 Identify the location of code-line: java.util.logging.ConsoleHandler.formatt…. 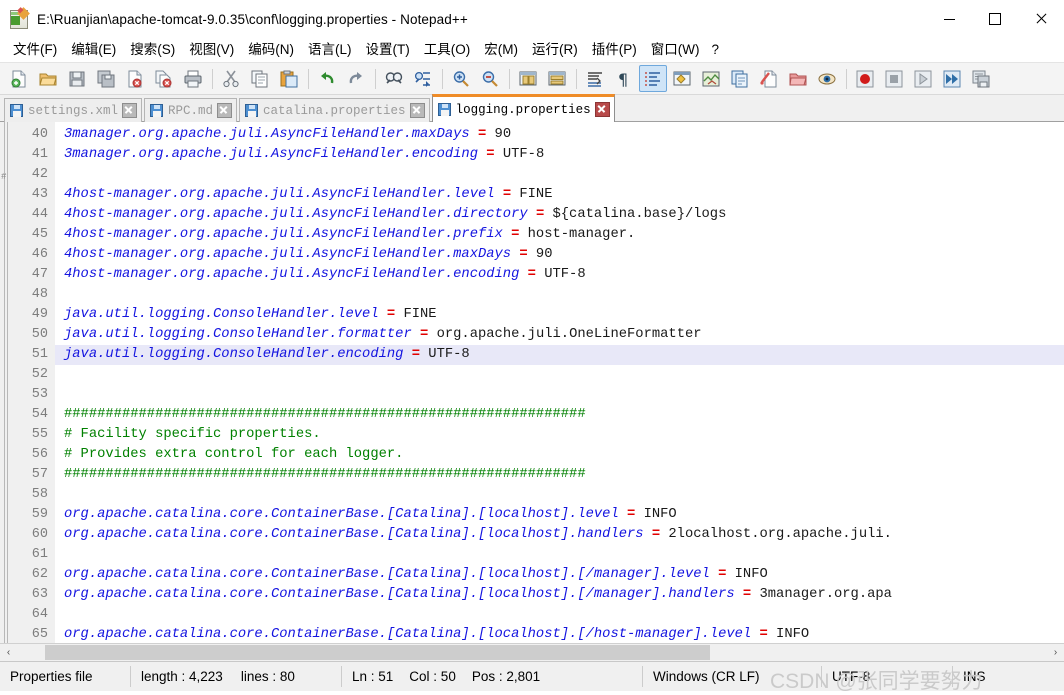
(559, 335).